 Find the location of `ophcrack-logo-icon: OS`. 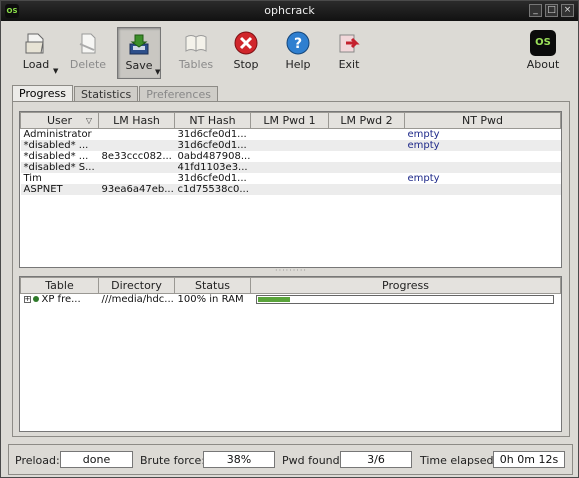

ophcrack-logo-icon: OS is located at coordinates (543, 43).